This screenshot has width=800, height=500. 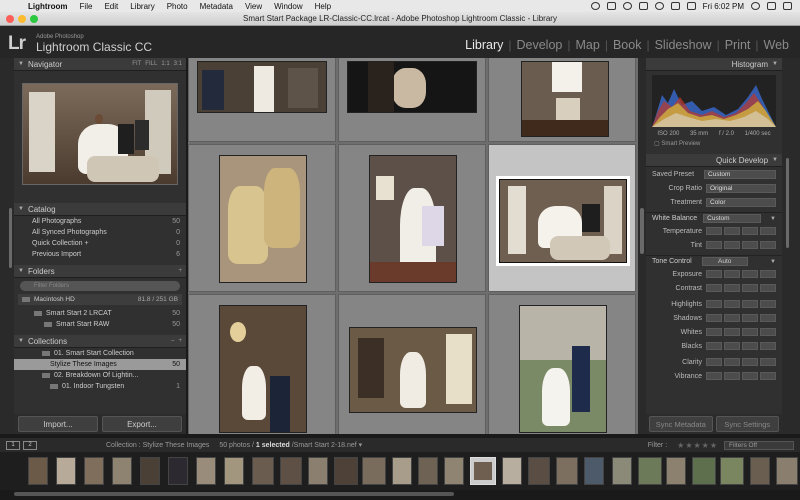 What do you see at coordinates (747, 424) in the screenshot?
I see `sync-settings-button: Sync Settings` at bounding box center [747, 424].